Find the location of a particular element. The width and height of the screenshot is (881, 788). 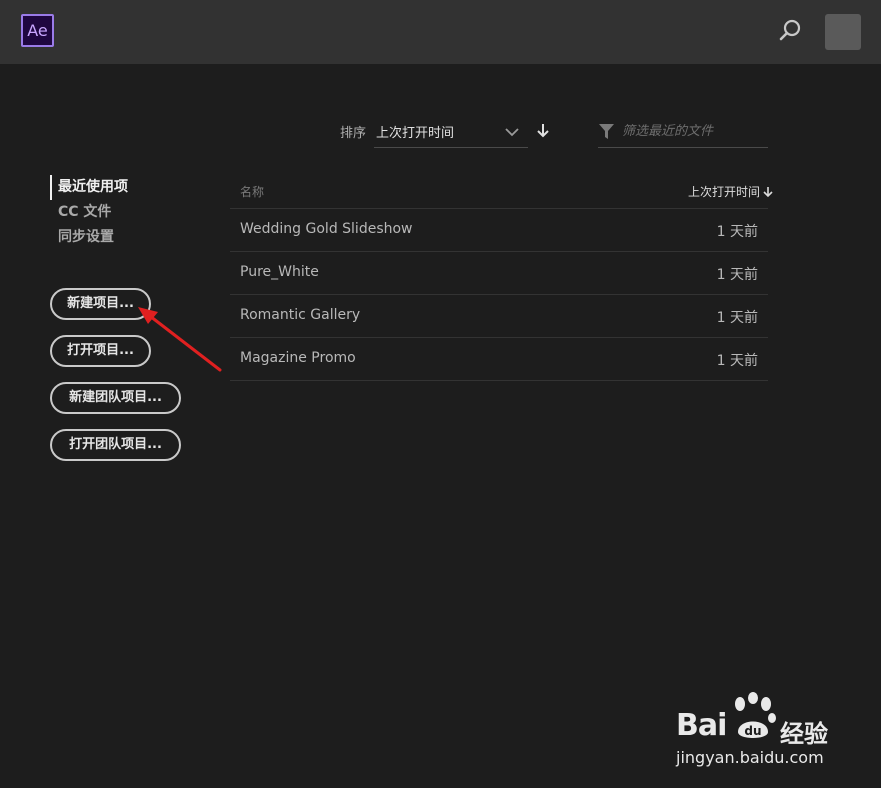

sort-arrow-down-icon is located at coordinates (768, 192).